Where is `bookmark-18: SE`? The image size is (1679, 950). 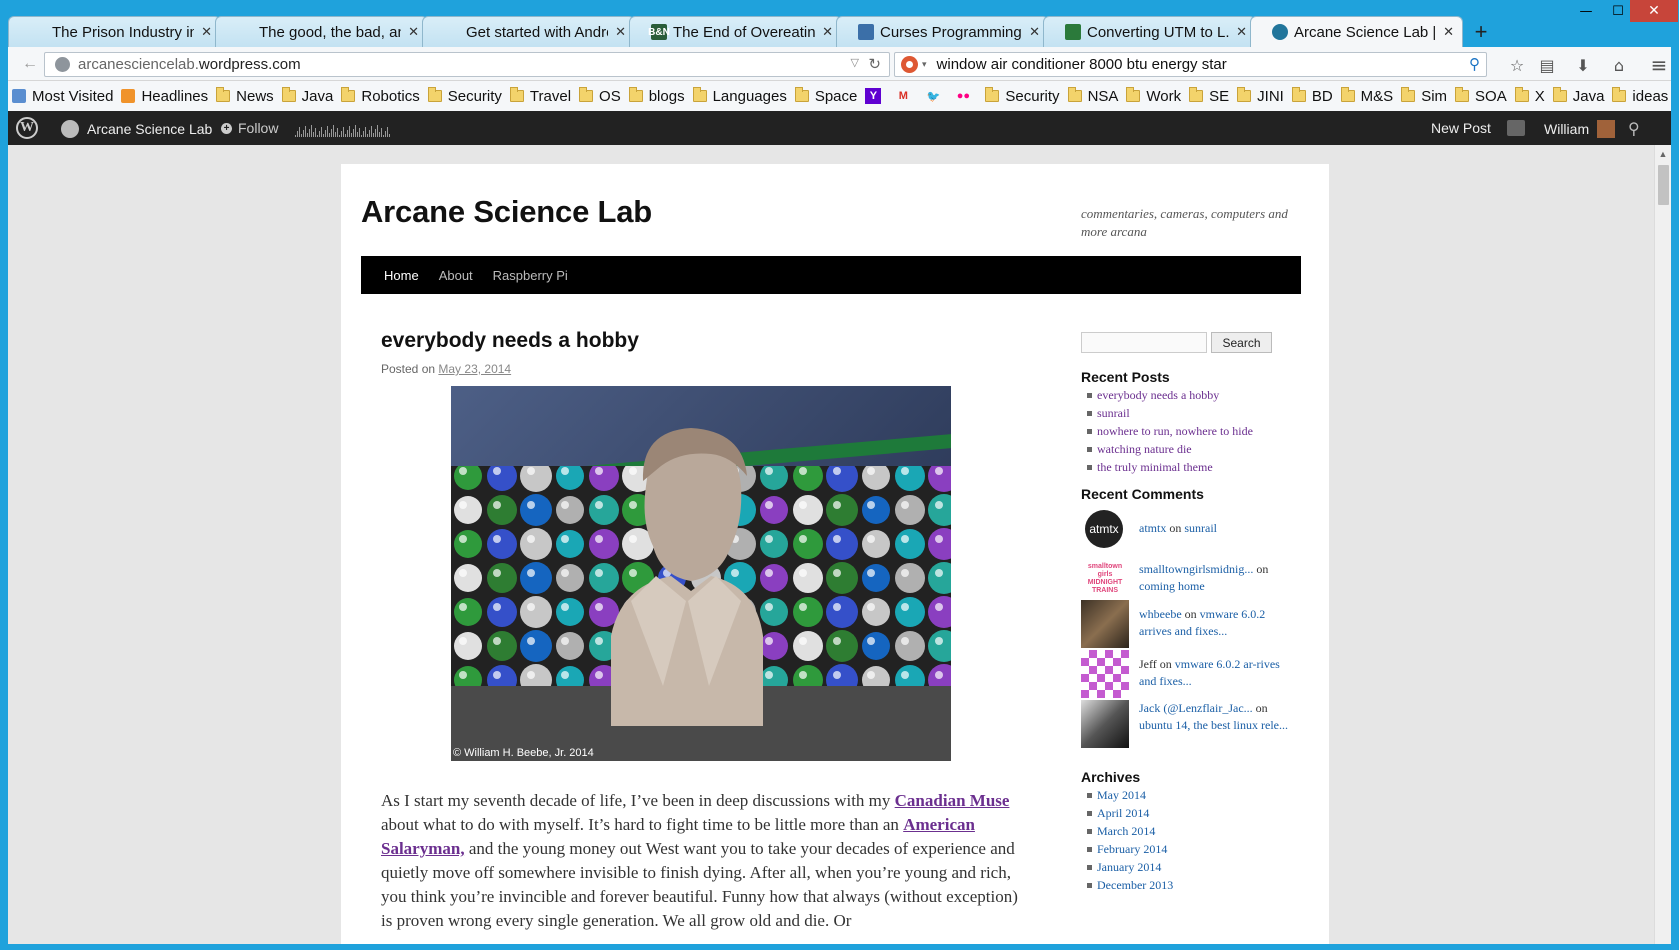 bookmark-18: SE is located at coordinates (1209, 96).